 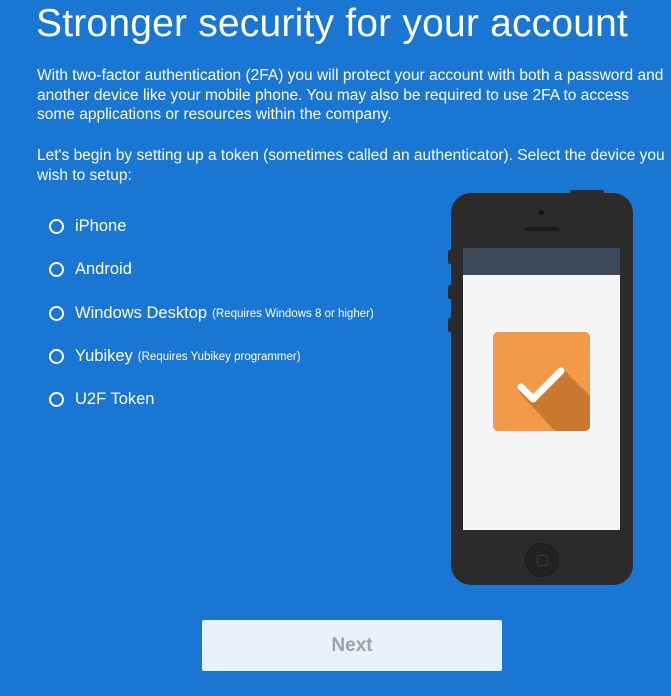 I want to click on option-iphone: iPhone, so click(x=90, y=226).